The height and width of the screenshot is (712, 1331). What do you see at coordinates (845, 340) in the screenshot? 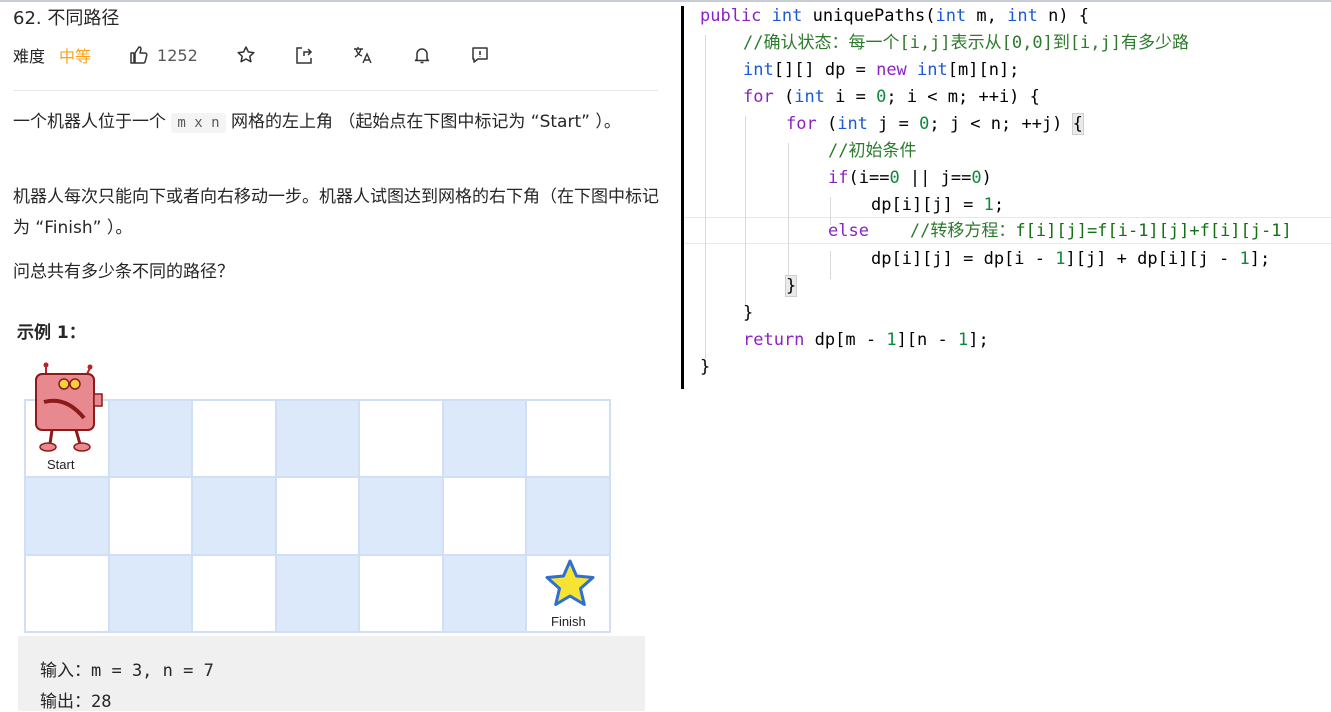
I see `code-token: dp[m -` at bounding box center [845, 340].